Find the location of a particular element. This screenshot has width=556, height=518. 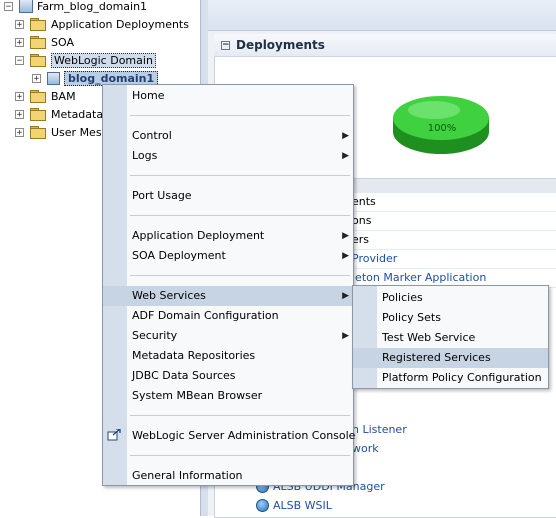

menu-item-port-usage: Port Usage is located at coordinates (228, 196).